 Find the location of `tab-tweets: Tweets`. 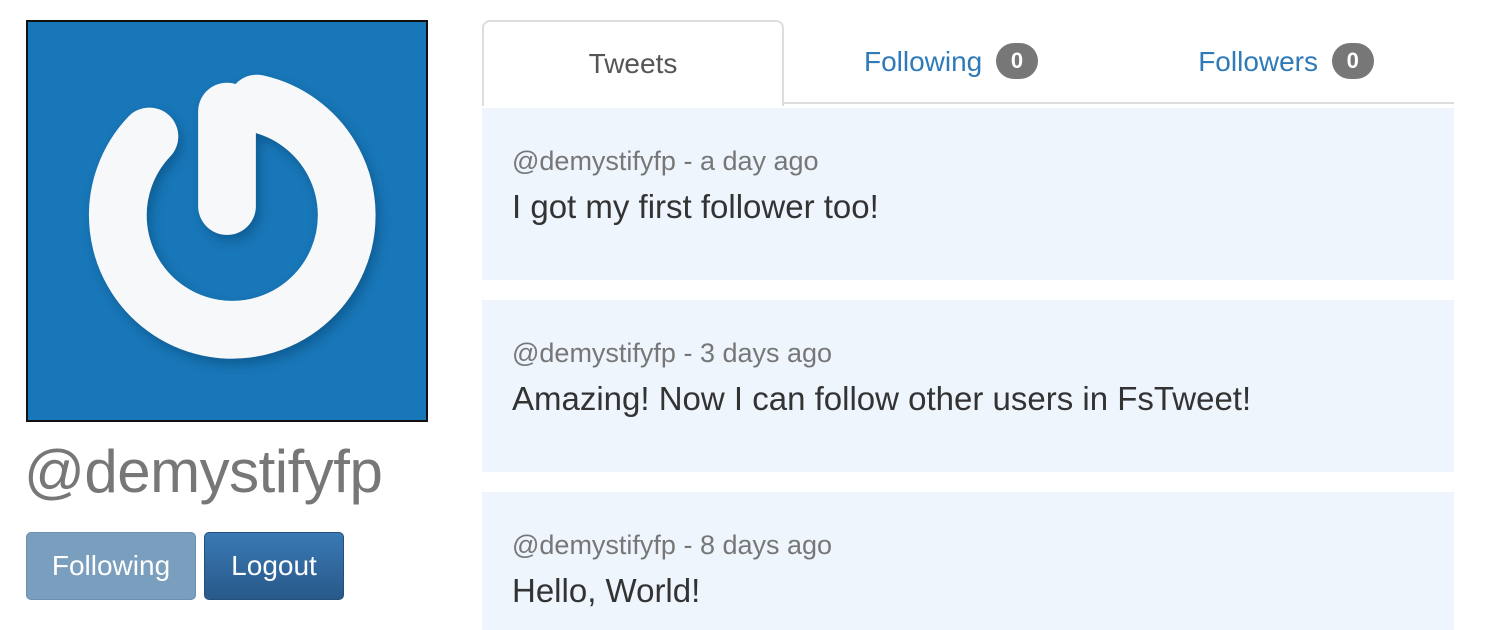

tab-tweets: Tweets is located at coordinates (633, 63).